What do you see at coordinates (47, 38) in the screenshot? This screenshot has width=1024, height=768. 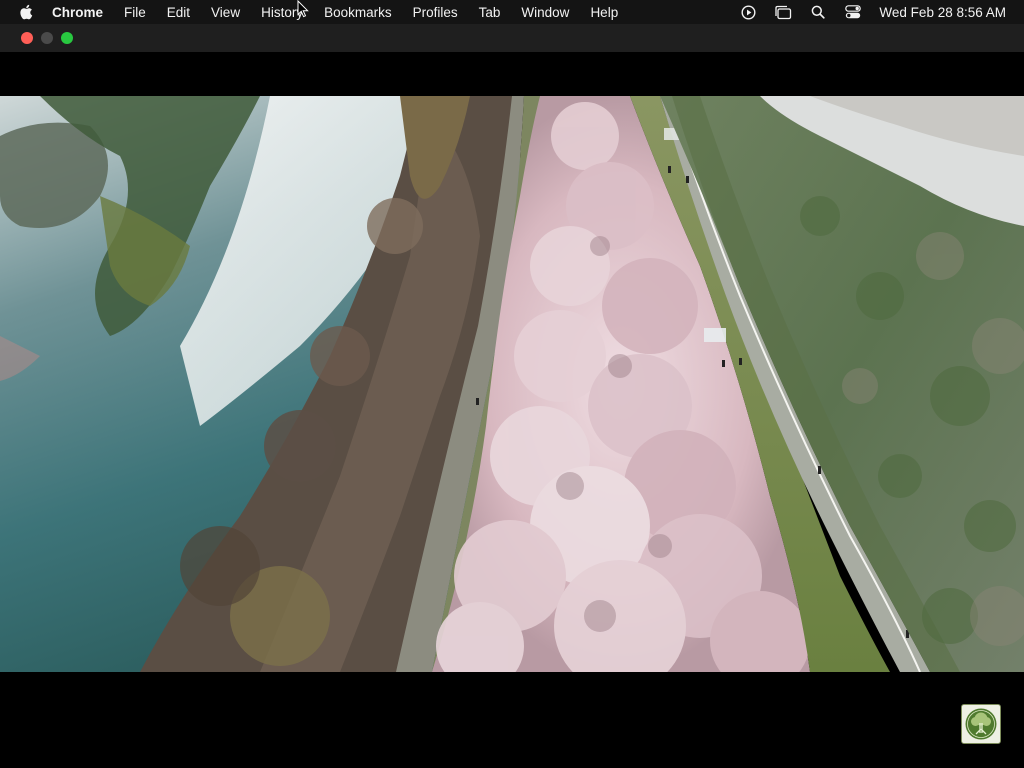 I see `window-minimize-button` at bounding box center [47, 38].